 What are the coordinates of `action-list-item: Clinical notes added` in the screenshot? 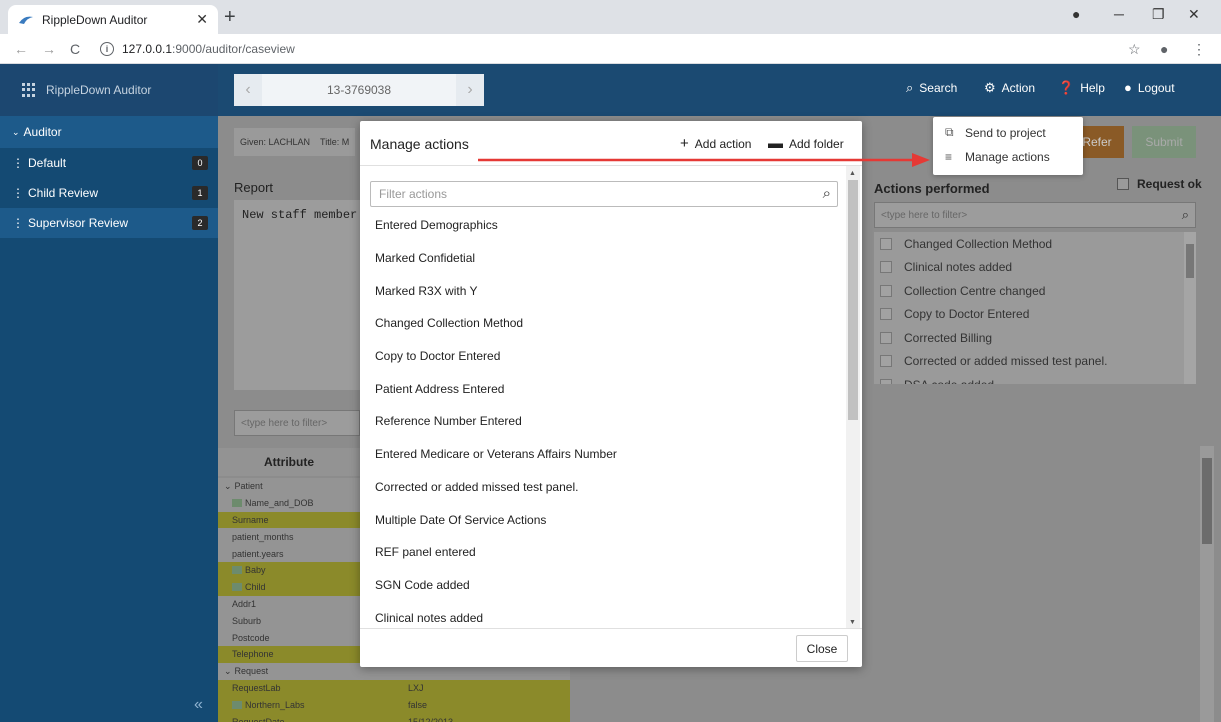 It's located at (603, 614).